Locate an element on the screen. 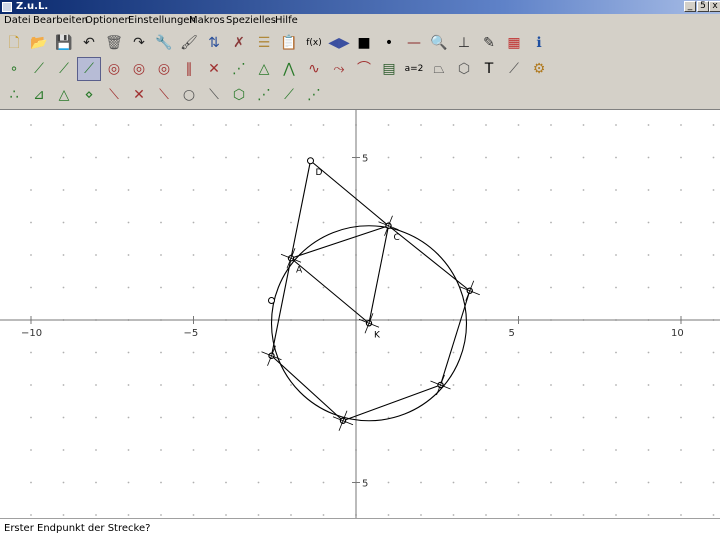  macro-slash-button: ⟍ is located at coordinates (214, 95).